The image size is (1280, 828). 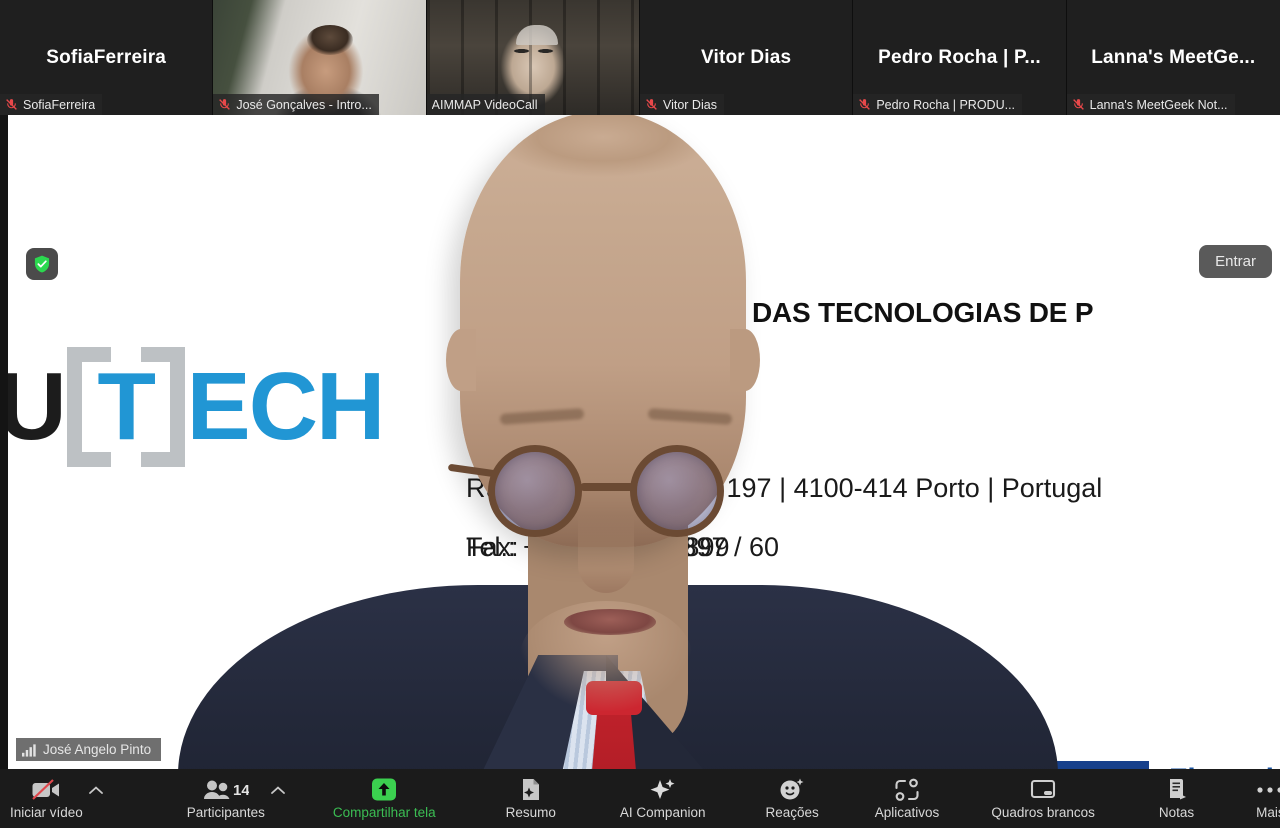 I want to click on toolbar-button-notes: Notas, so click(x=1176, y=798).